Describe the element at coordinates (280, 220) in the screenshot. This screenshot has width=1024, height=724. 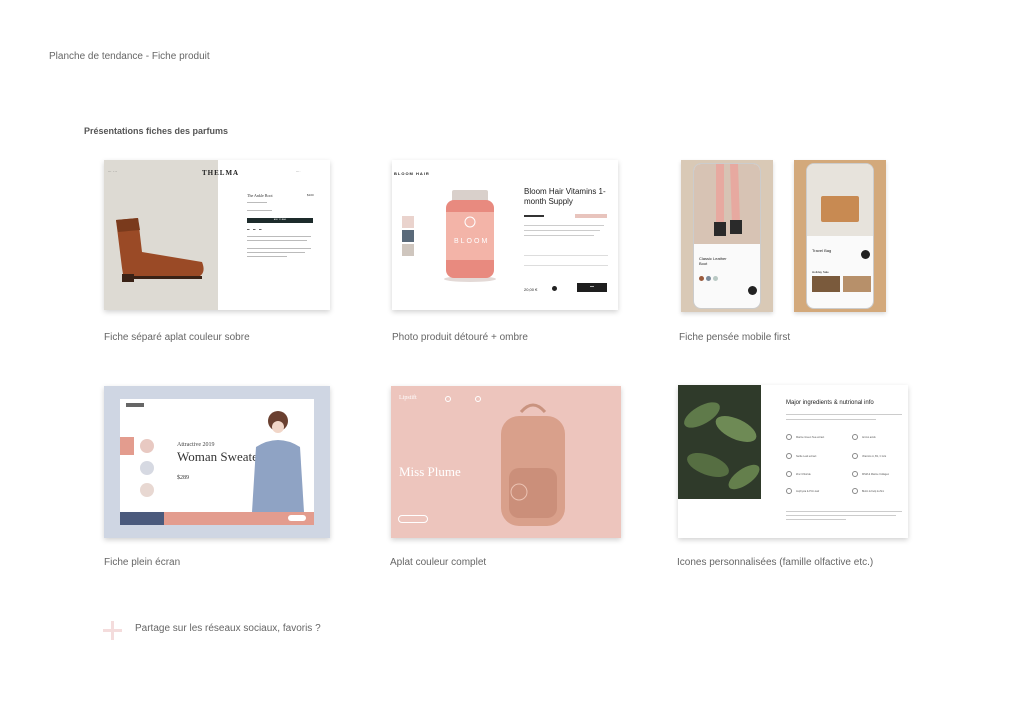
I see `add-to-bag-button: ADD TO BAG` at that location.